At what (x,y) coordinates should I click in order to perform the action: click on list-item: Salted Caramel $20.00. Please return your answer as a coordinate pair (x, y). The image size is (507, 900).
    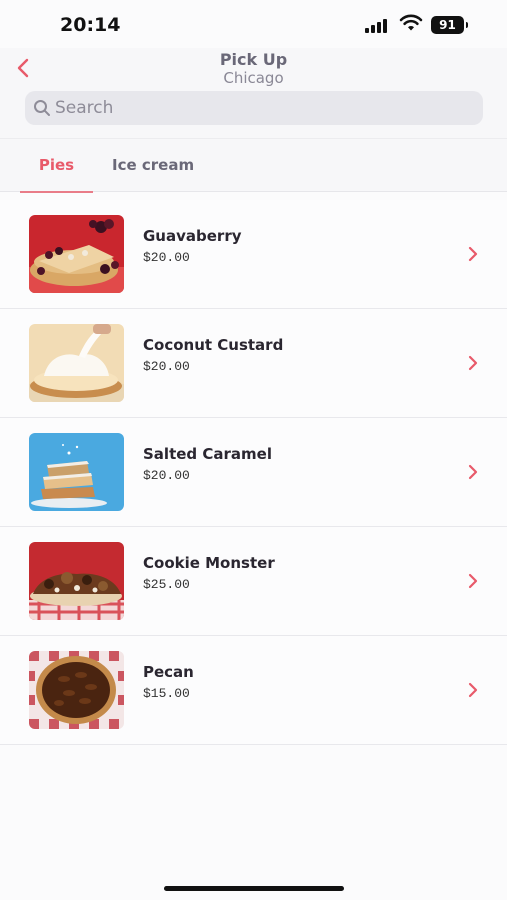
    Looking at the image, I should click on (253, 472).